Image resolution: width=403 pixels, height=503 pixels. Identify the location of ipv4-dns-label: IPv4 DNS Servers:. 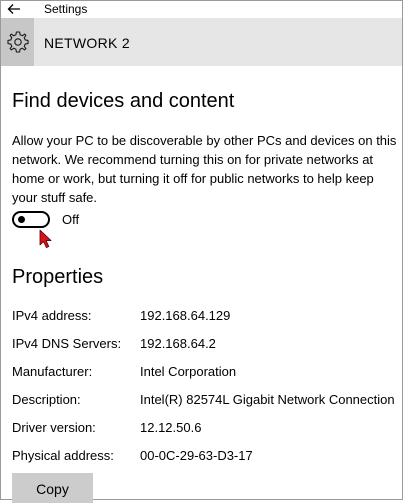
(67, 343).